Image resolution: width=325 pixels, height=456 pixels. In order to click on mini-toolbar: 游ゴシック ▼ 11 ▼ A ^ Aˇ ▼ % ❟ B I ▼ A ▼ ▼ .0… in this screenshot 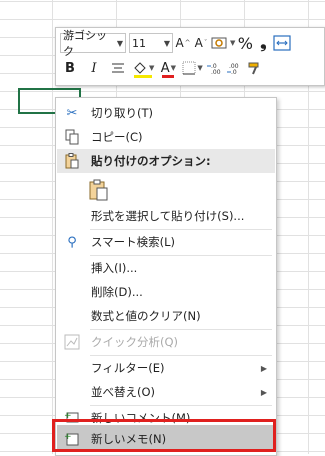, I will do `click(190, 56)`.